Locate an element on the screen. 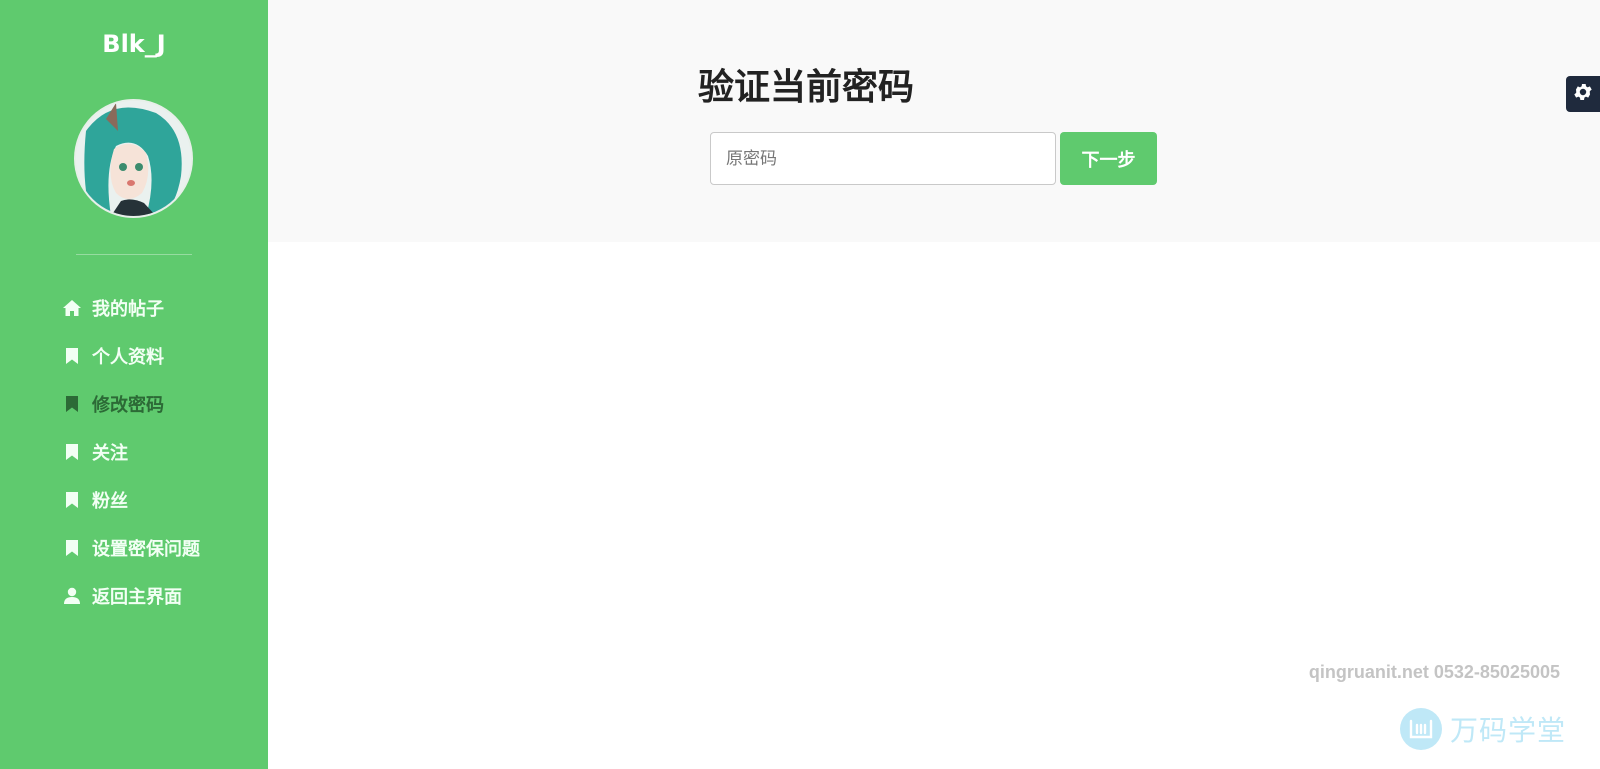 The width and height of the screenshot is (1600, 769). sidebar-item-back-home: 返回主界面 is located at coordinates (130, 596).